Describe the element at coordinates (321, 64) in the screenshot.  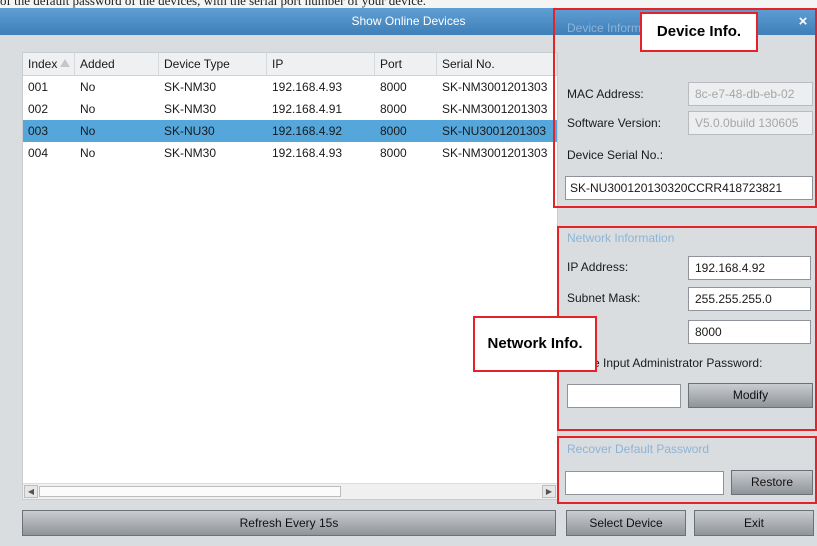
I see `column-header-ip: IP` at that location.